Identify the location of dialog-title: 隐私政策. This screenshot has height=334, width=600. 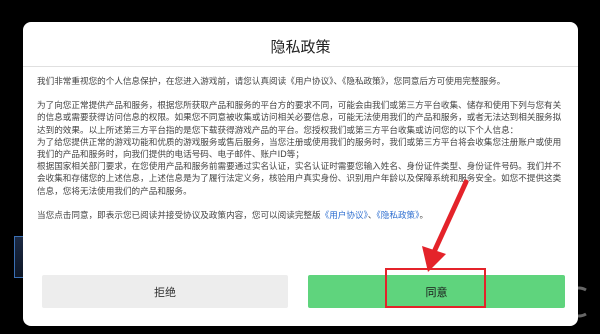
(300, 47).